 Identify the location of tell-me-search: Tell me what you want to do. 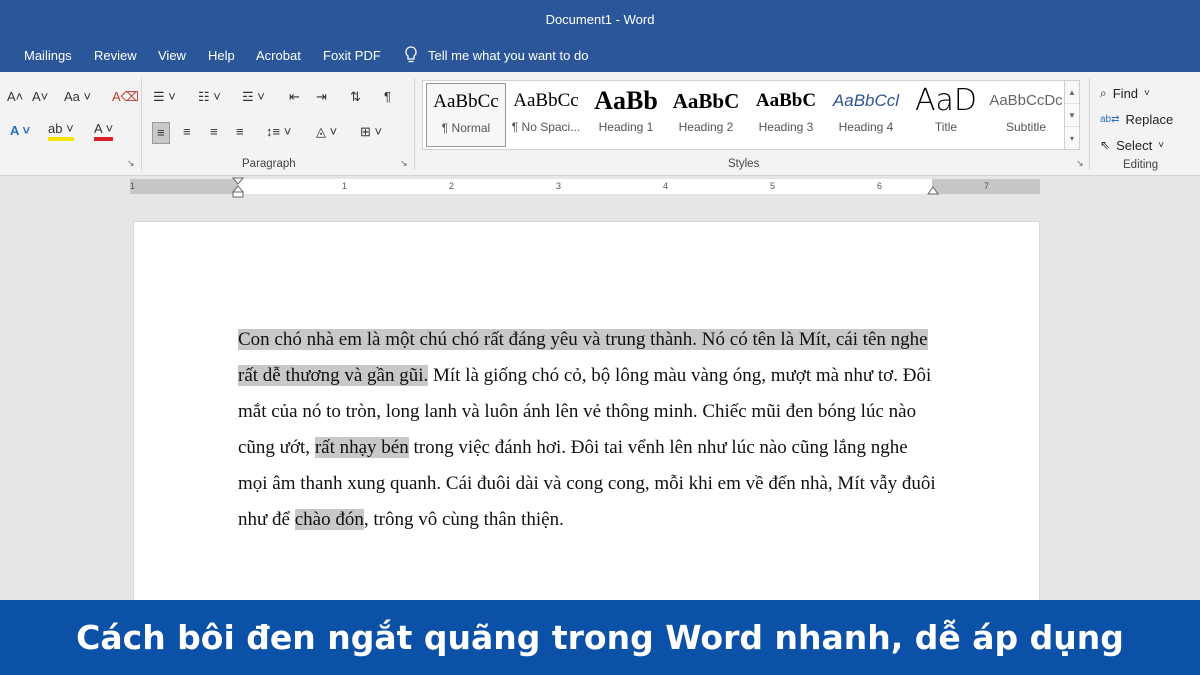
(496, 55).